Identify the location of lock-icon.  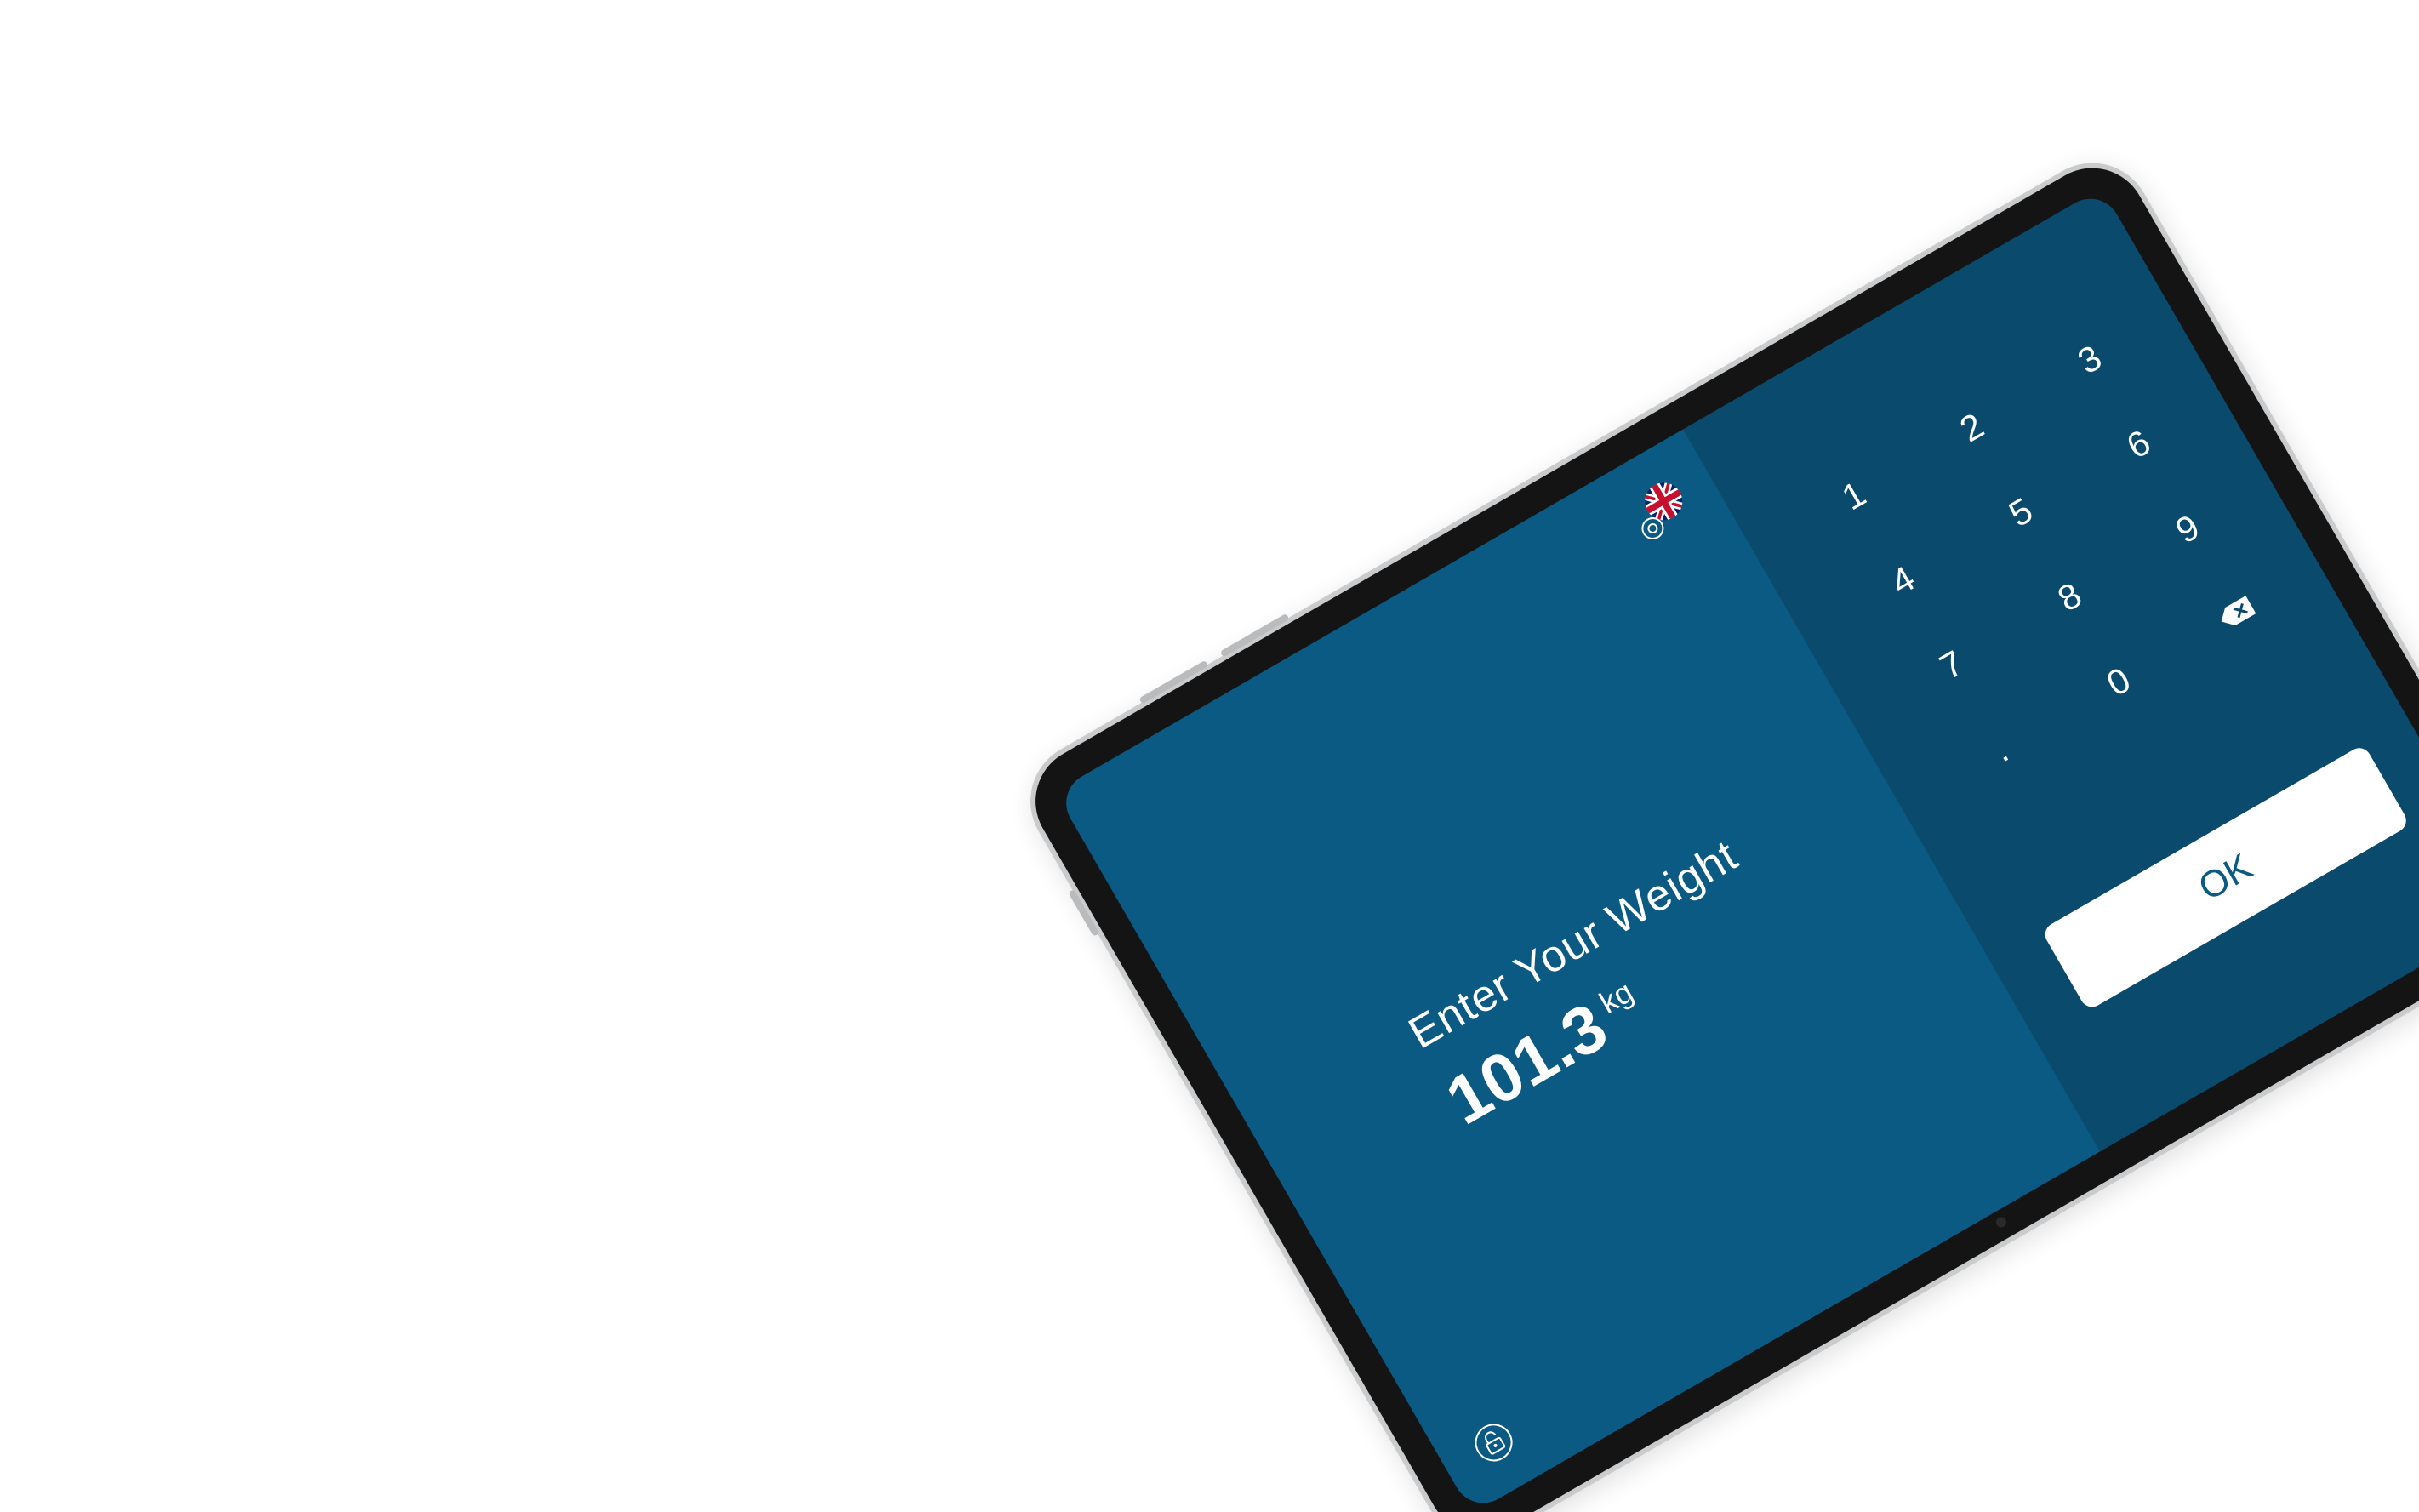
(1494, 1443).